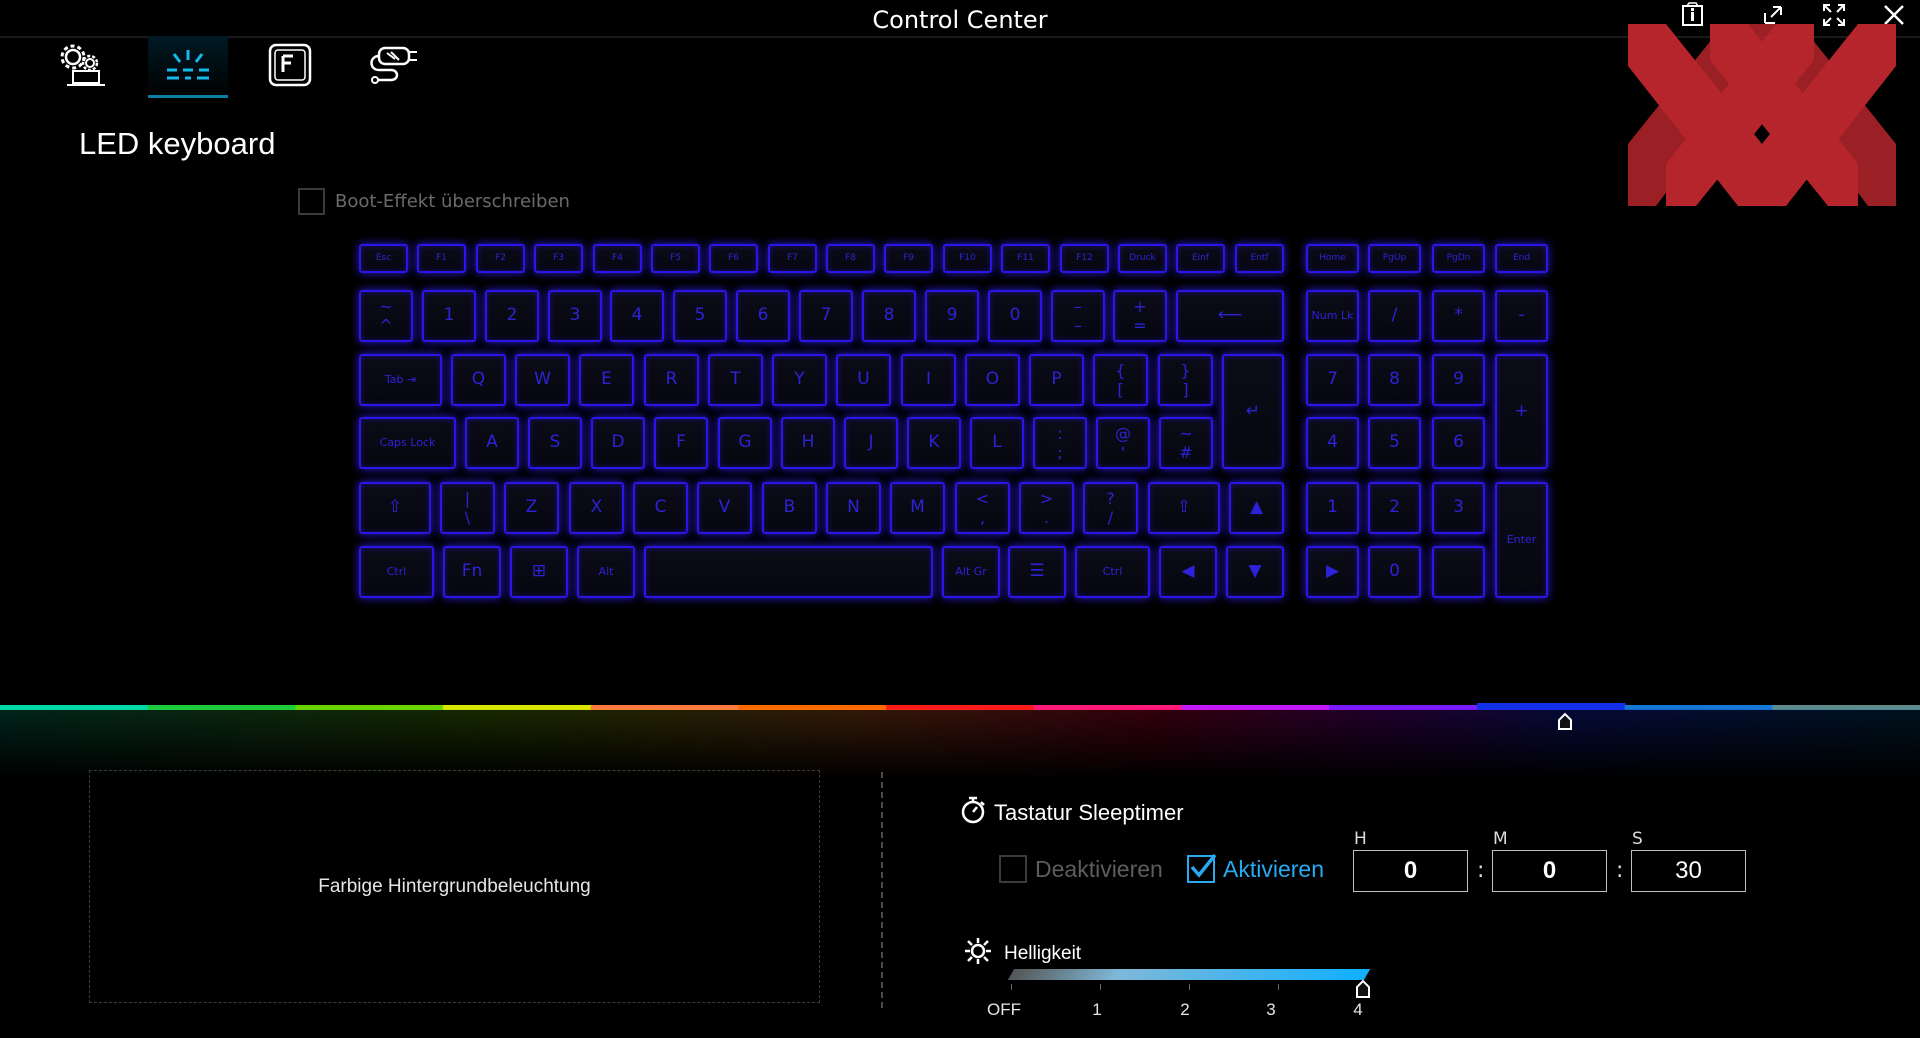 The width and height of the screenshot is (1920, 1038). I want to click on keyboard-key: Alt, so click(606, 572).